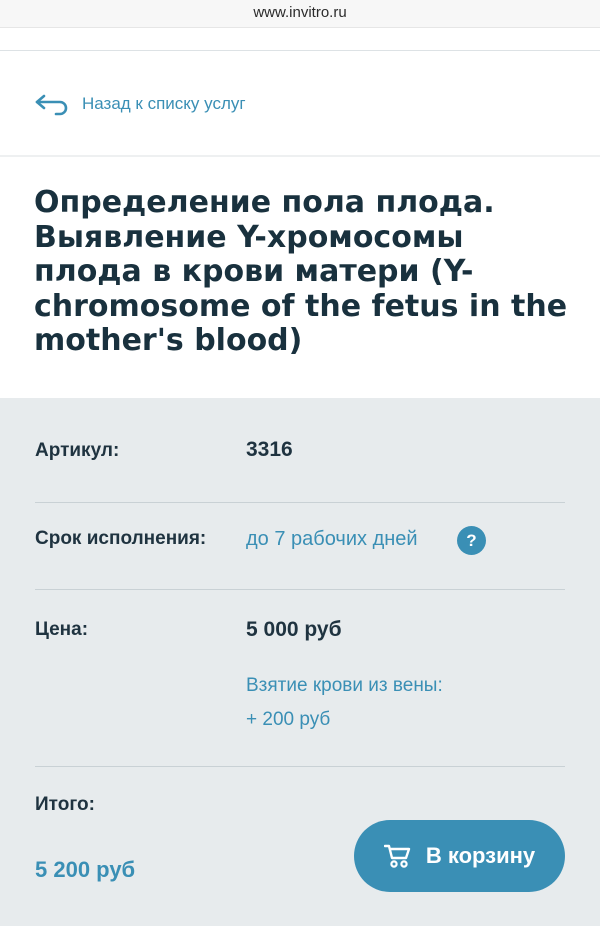 Image resolution: width=600 pixels, height=926 pixels. I want to click on total-label: Итого:, so click(65, 804).